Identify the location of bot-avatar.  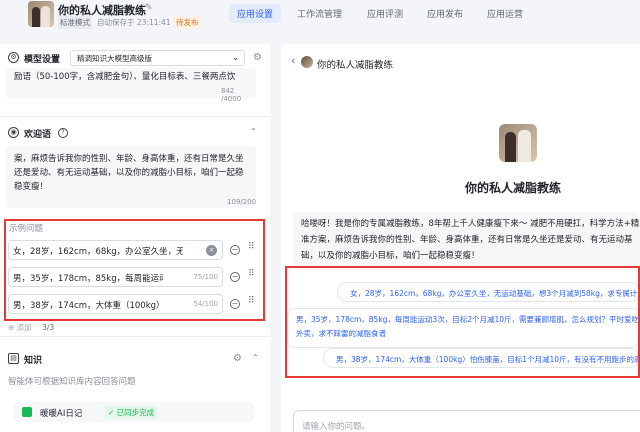
(518, 143).